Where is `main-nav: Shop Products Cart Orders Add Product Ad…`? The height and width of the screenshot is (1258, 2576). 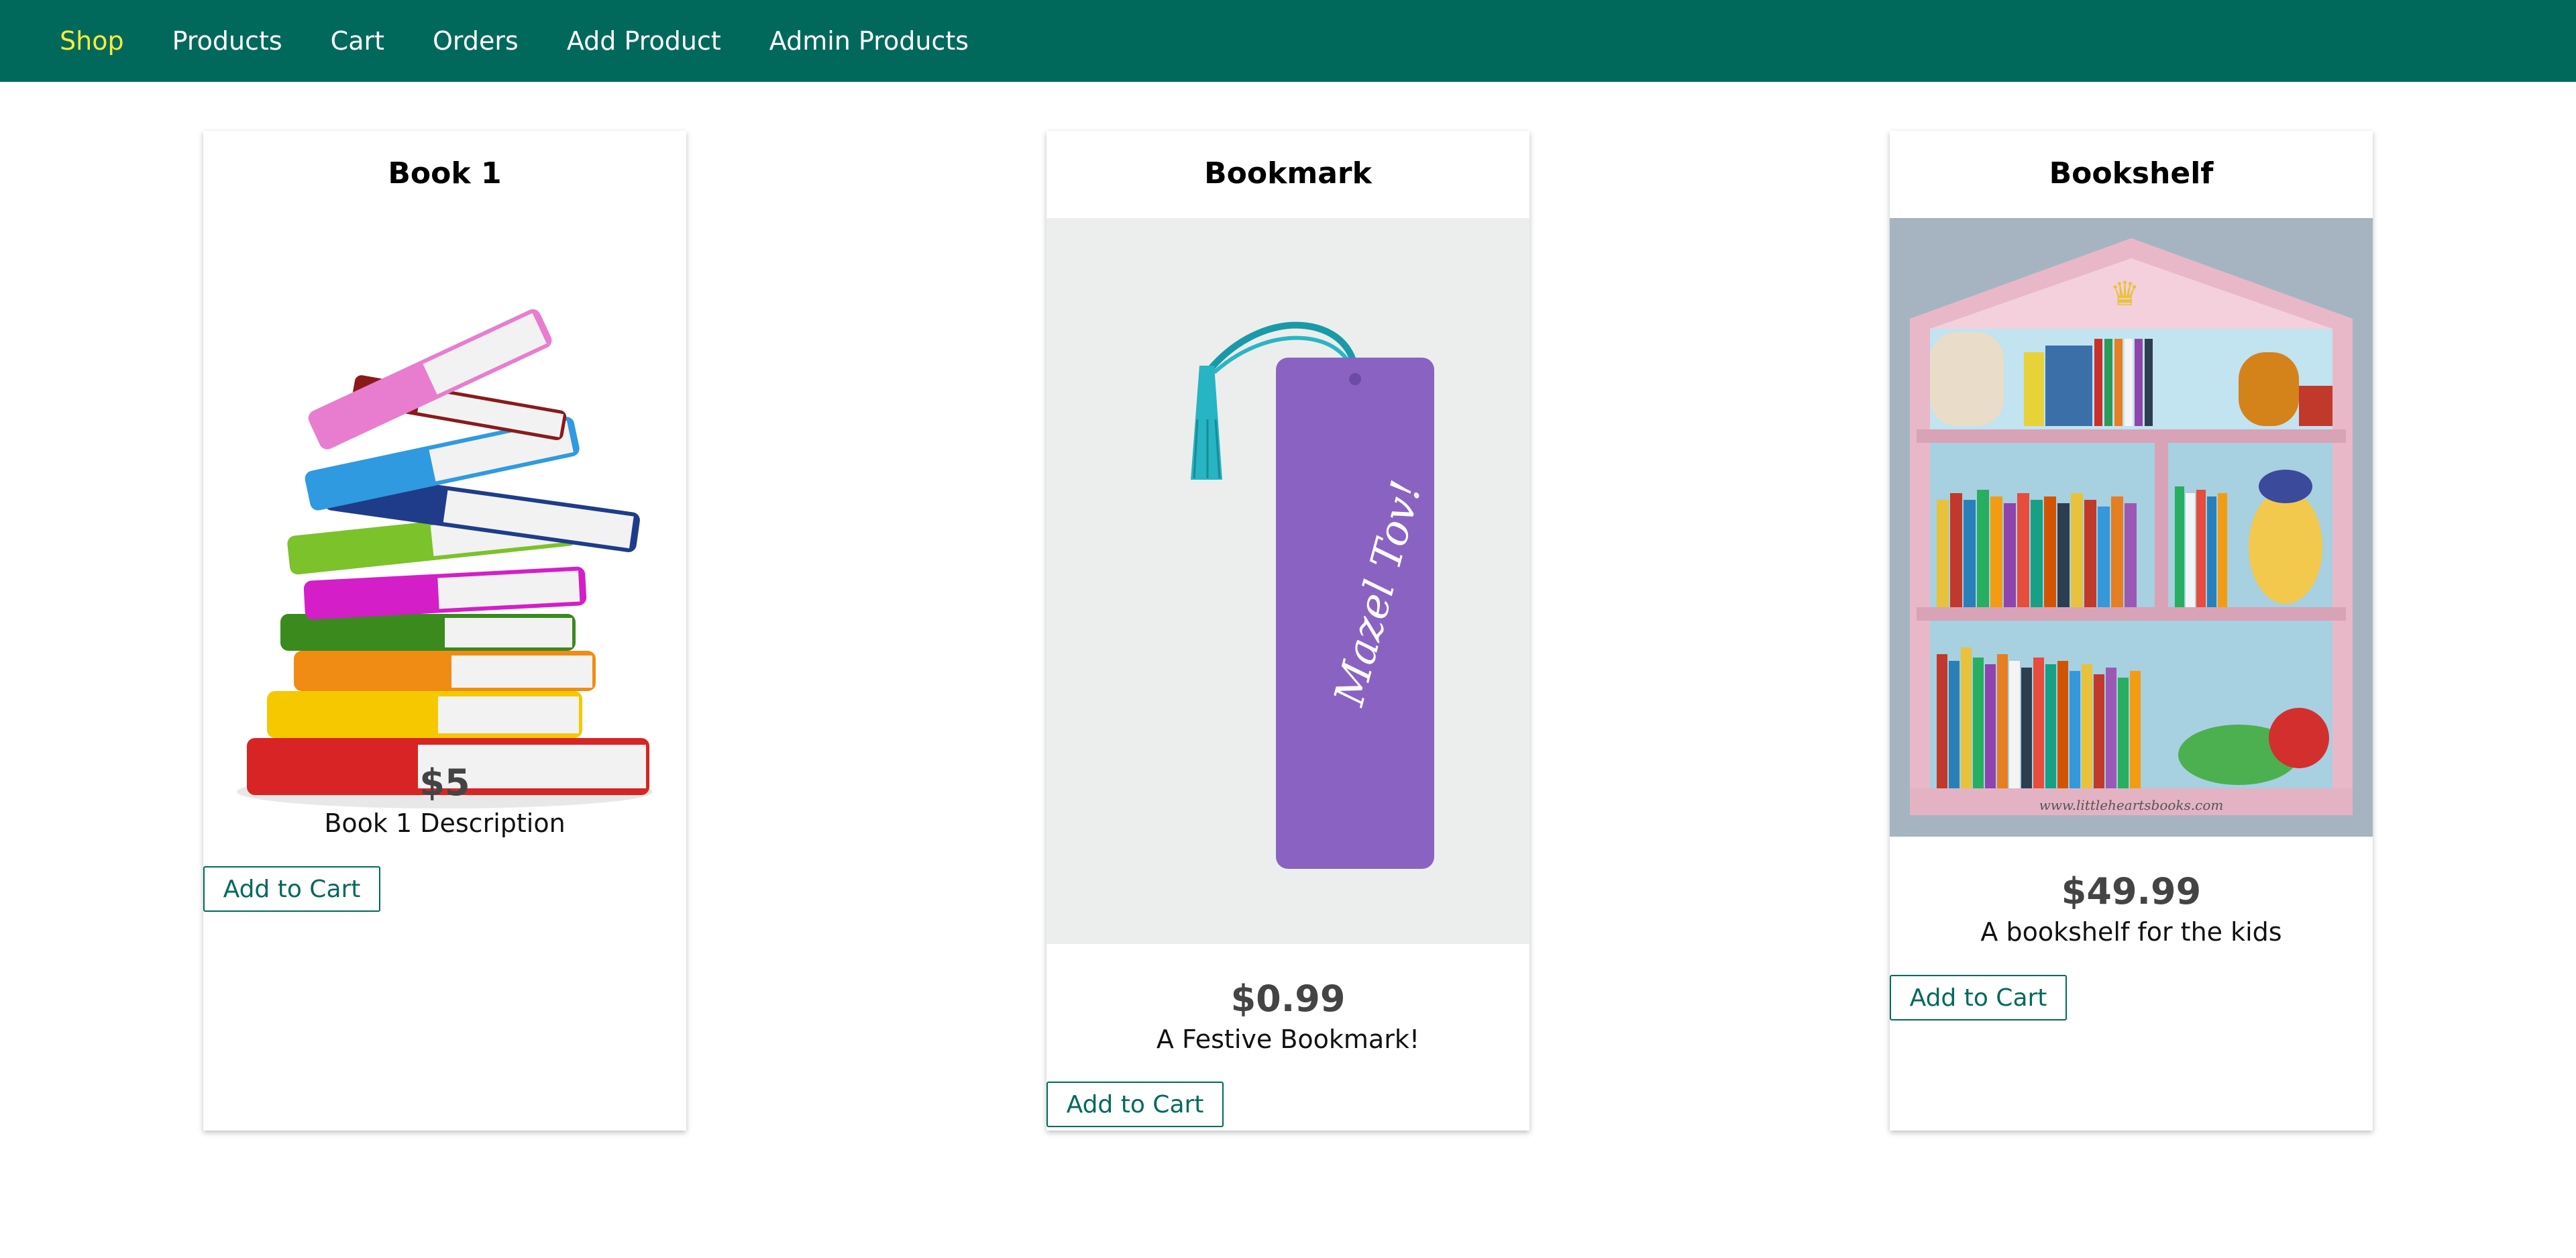 main-nav: Shop Products Cart Orders Add Product Ad… is located at coordinates (538, 41).